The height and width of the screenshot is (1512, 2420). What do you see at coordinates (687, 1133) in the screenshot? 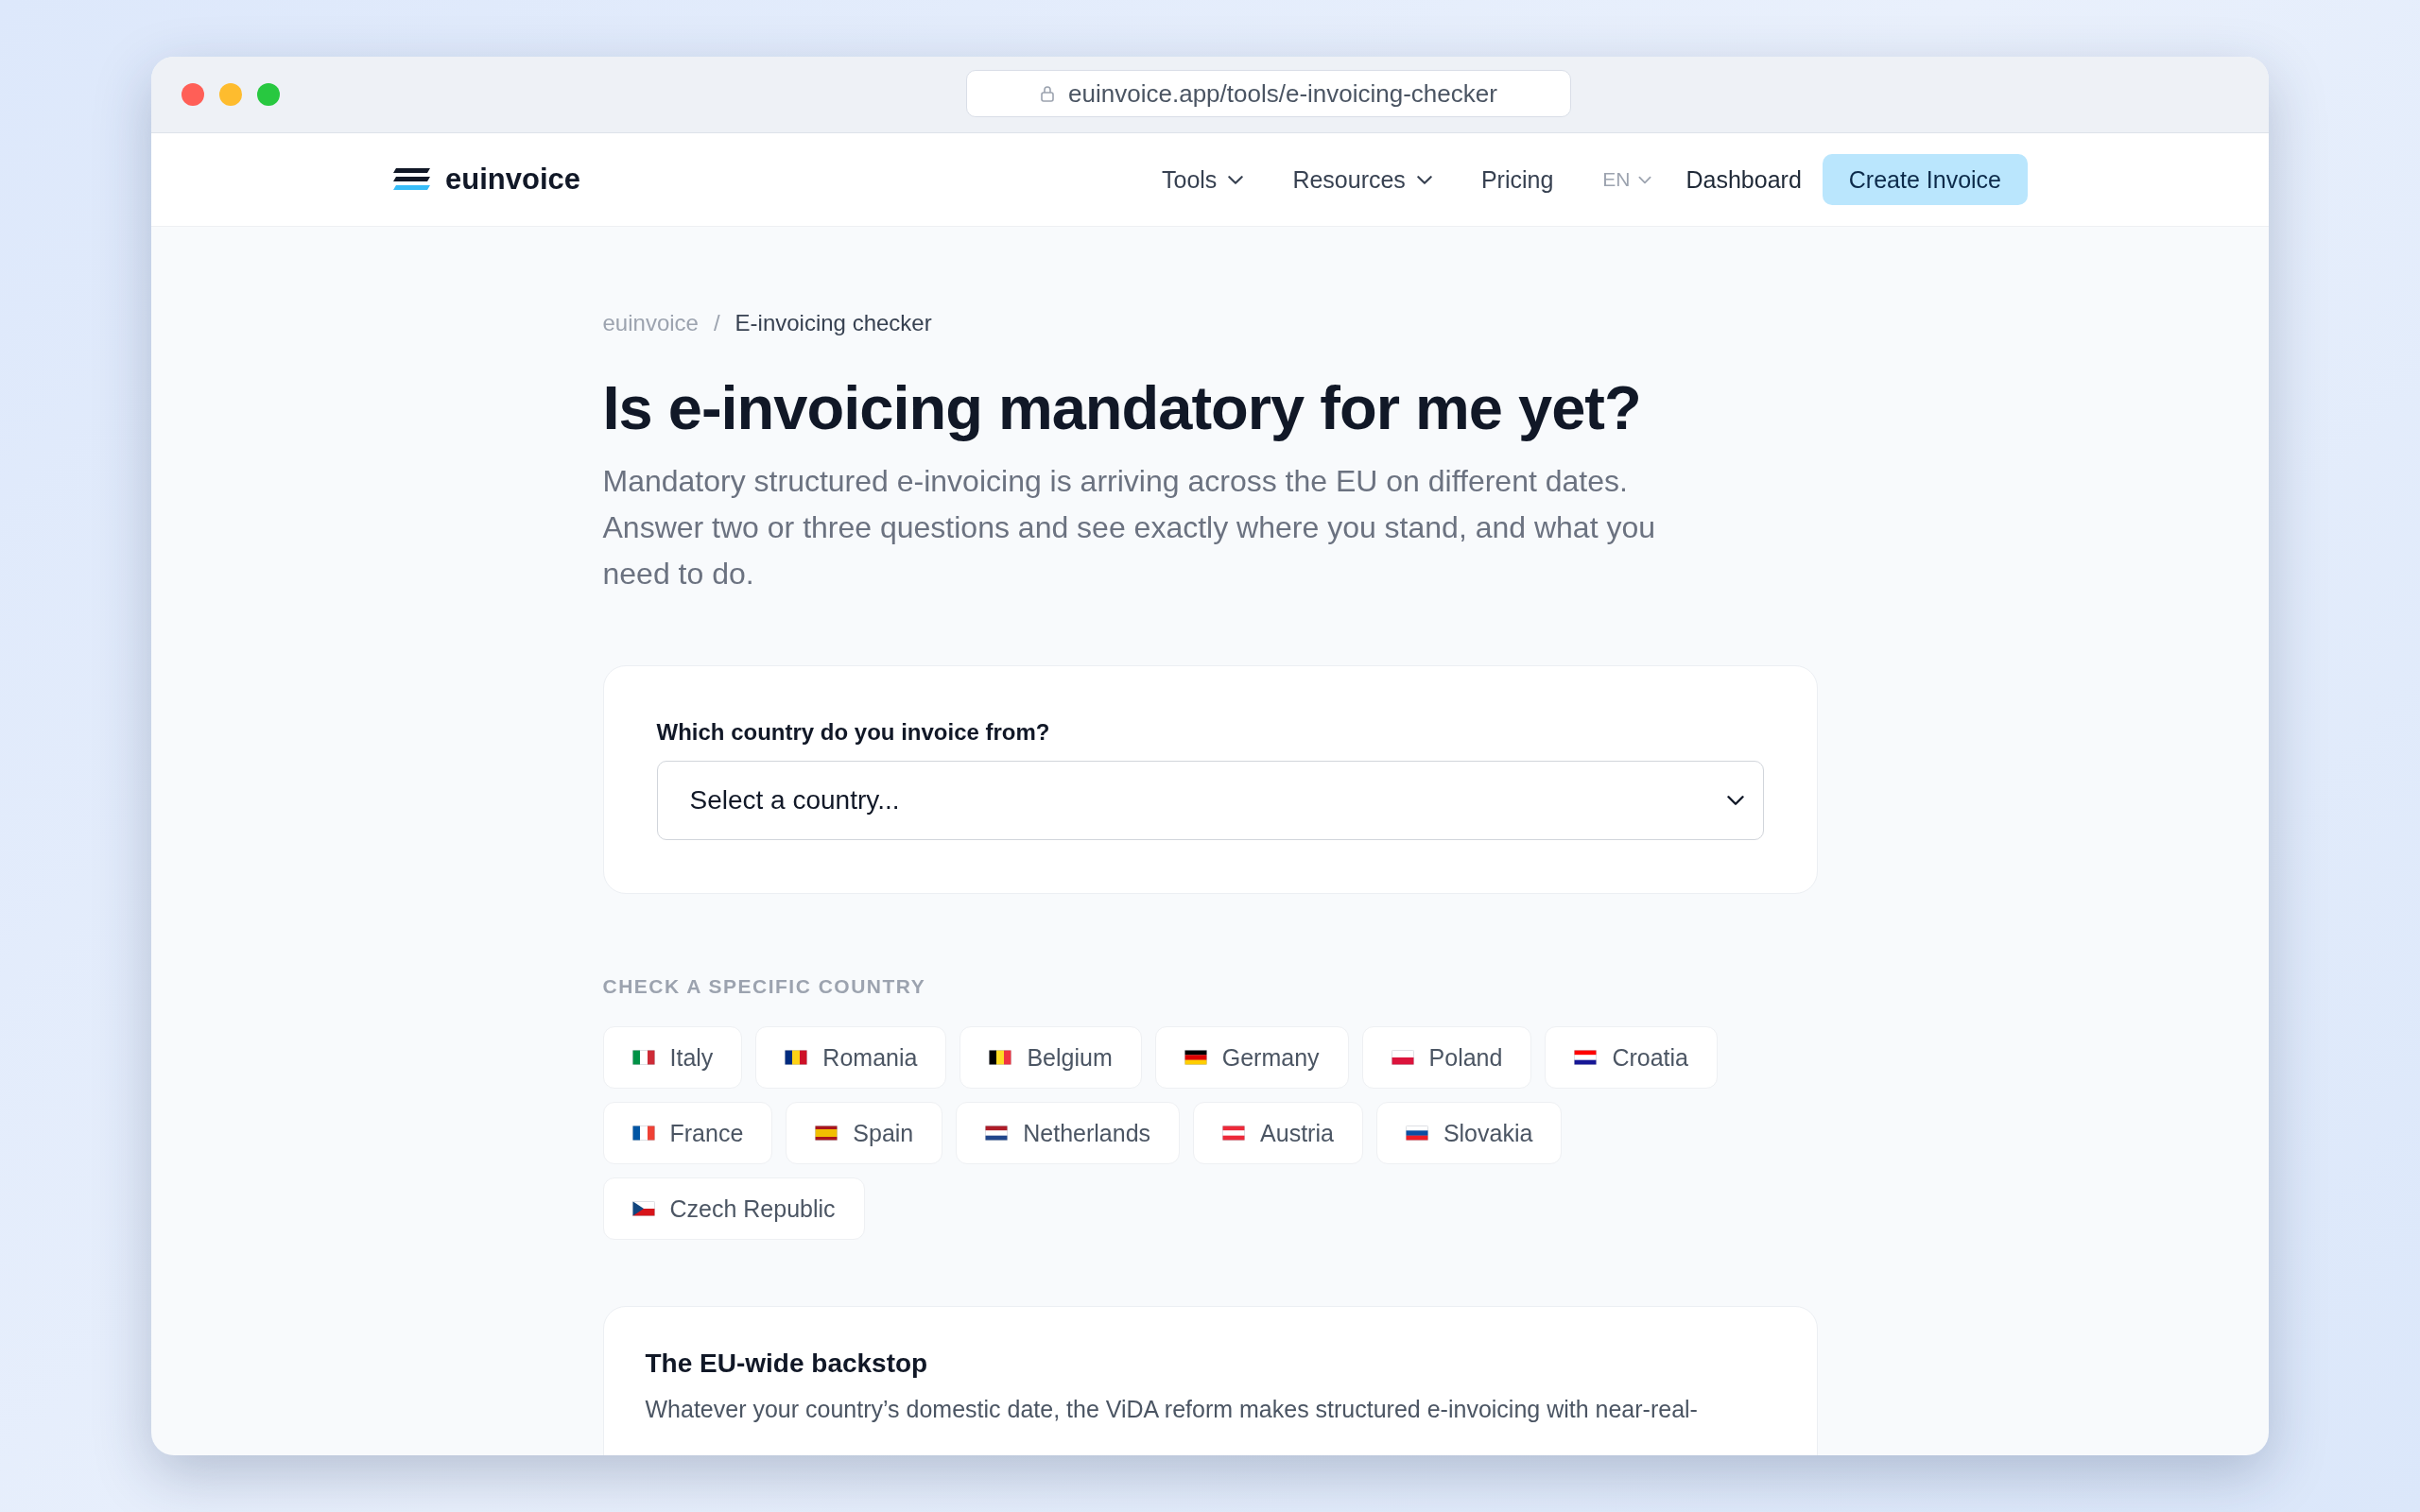
I see `country-chip: France` at bounding box center [687, 1133].